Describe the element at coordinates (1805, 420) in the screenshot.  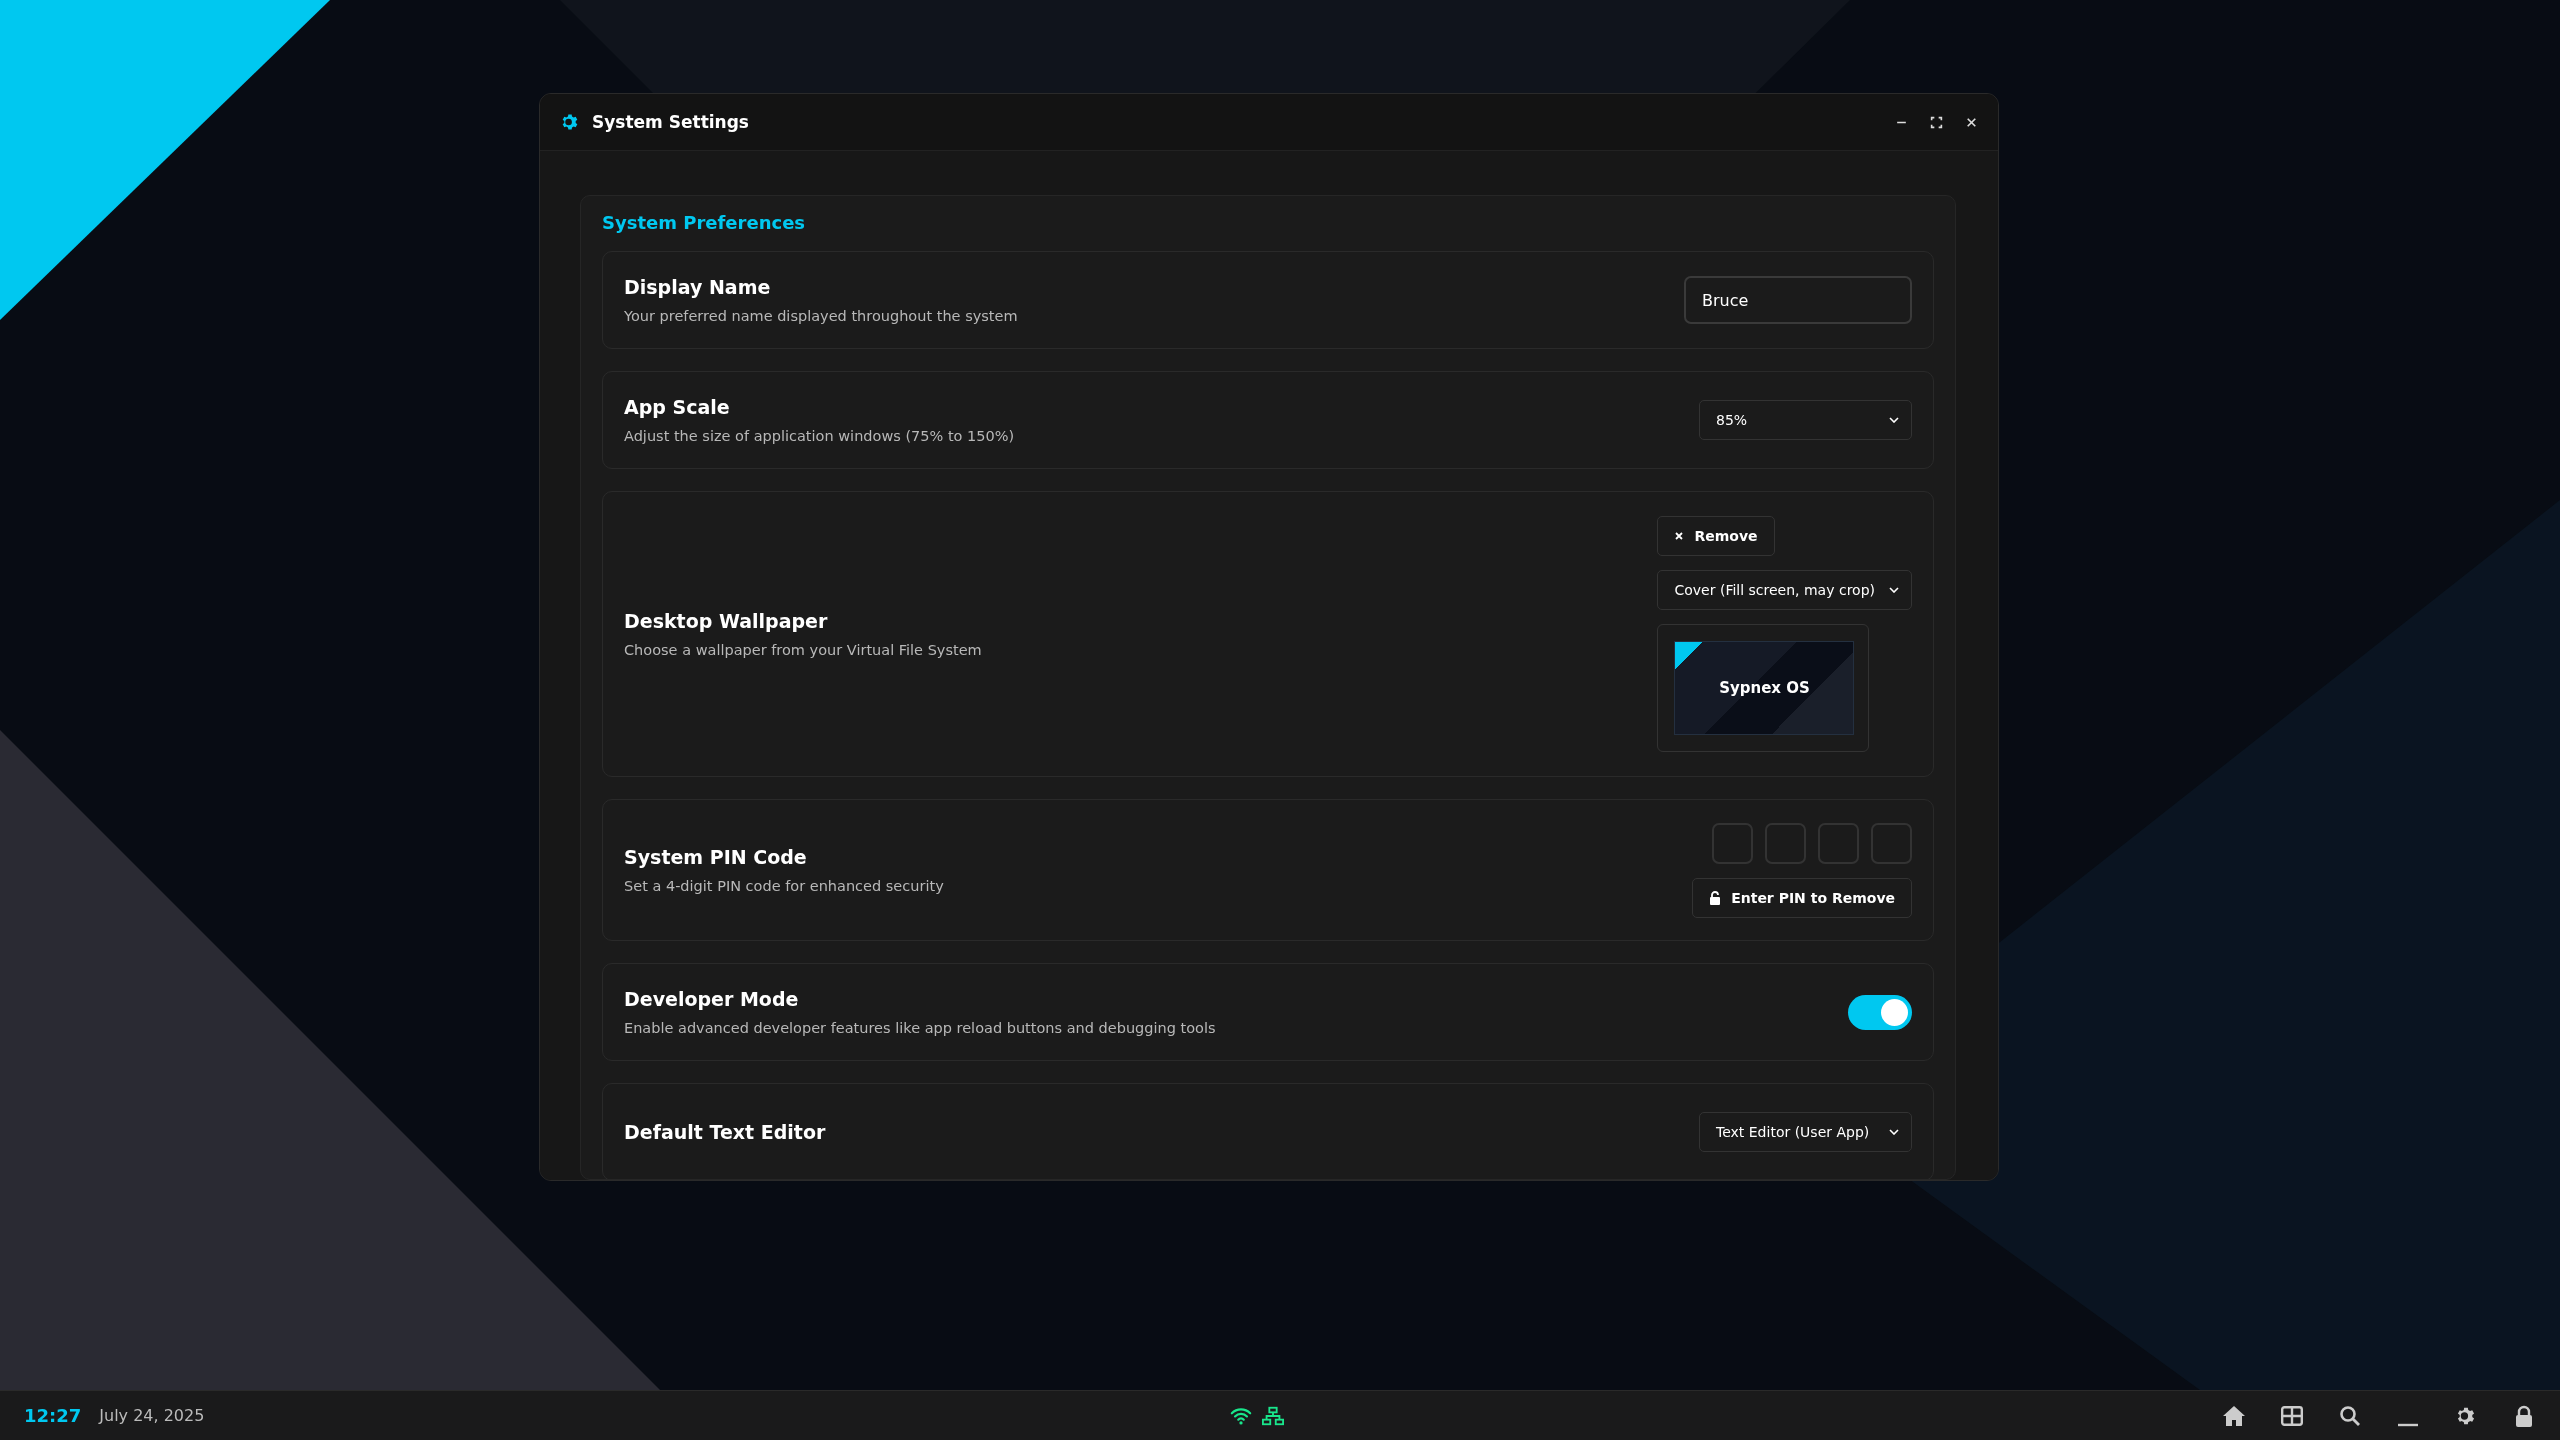
I see `dropdown: 85%` at that location.